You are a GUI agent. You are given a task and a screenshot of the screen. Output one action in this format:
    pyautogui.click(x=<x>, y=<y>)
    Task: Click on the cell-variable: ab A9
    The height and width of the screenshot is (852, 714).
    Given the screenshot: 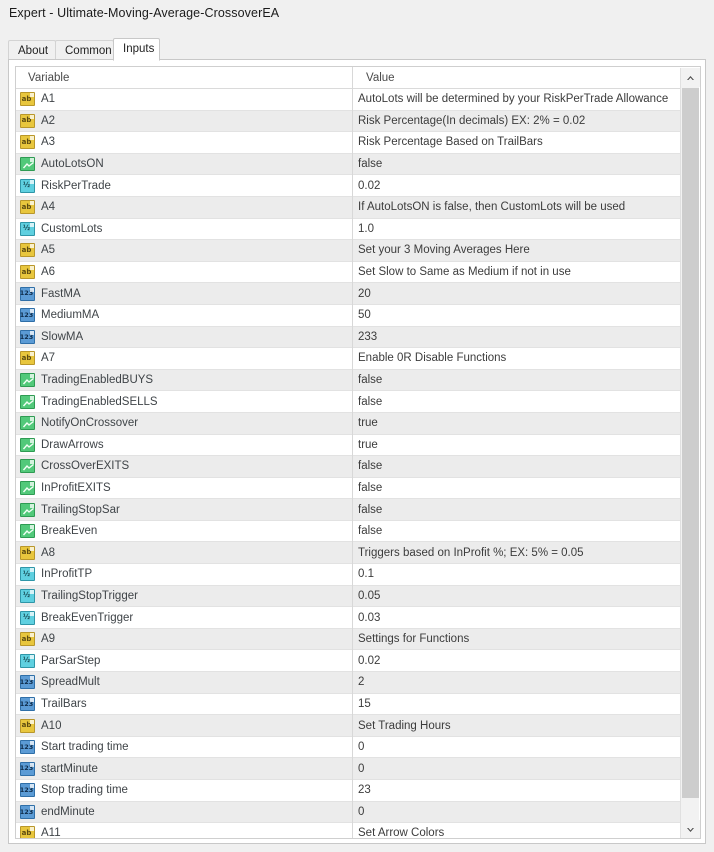 What is the action you would take?
    pyautogui.click(x=184, y=639)
    